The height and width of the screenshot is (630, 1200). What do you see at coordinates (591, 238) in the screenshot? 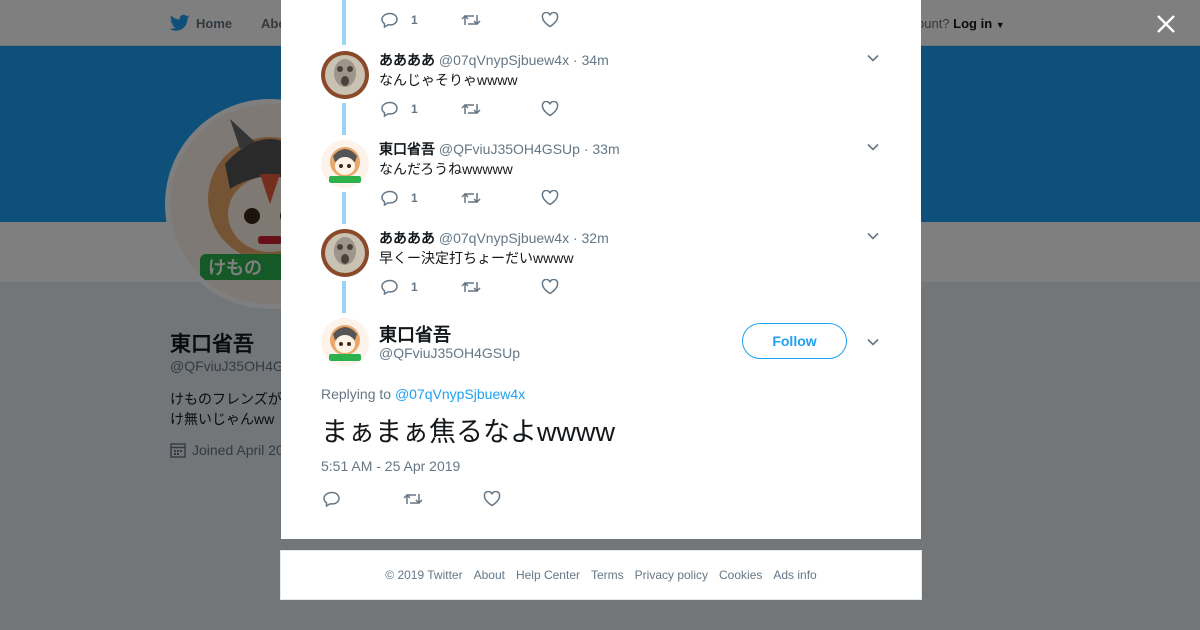
I see `reply-time: · 32m` at bounding box center [591, 238].